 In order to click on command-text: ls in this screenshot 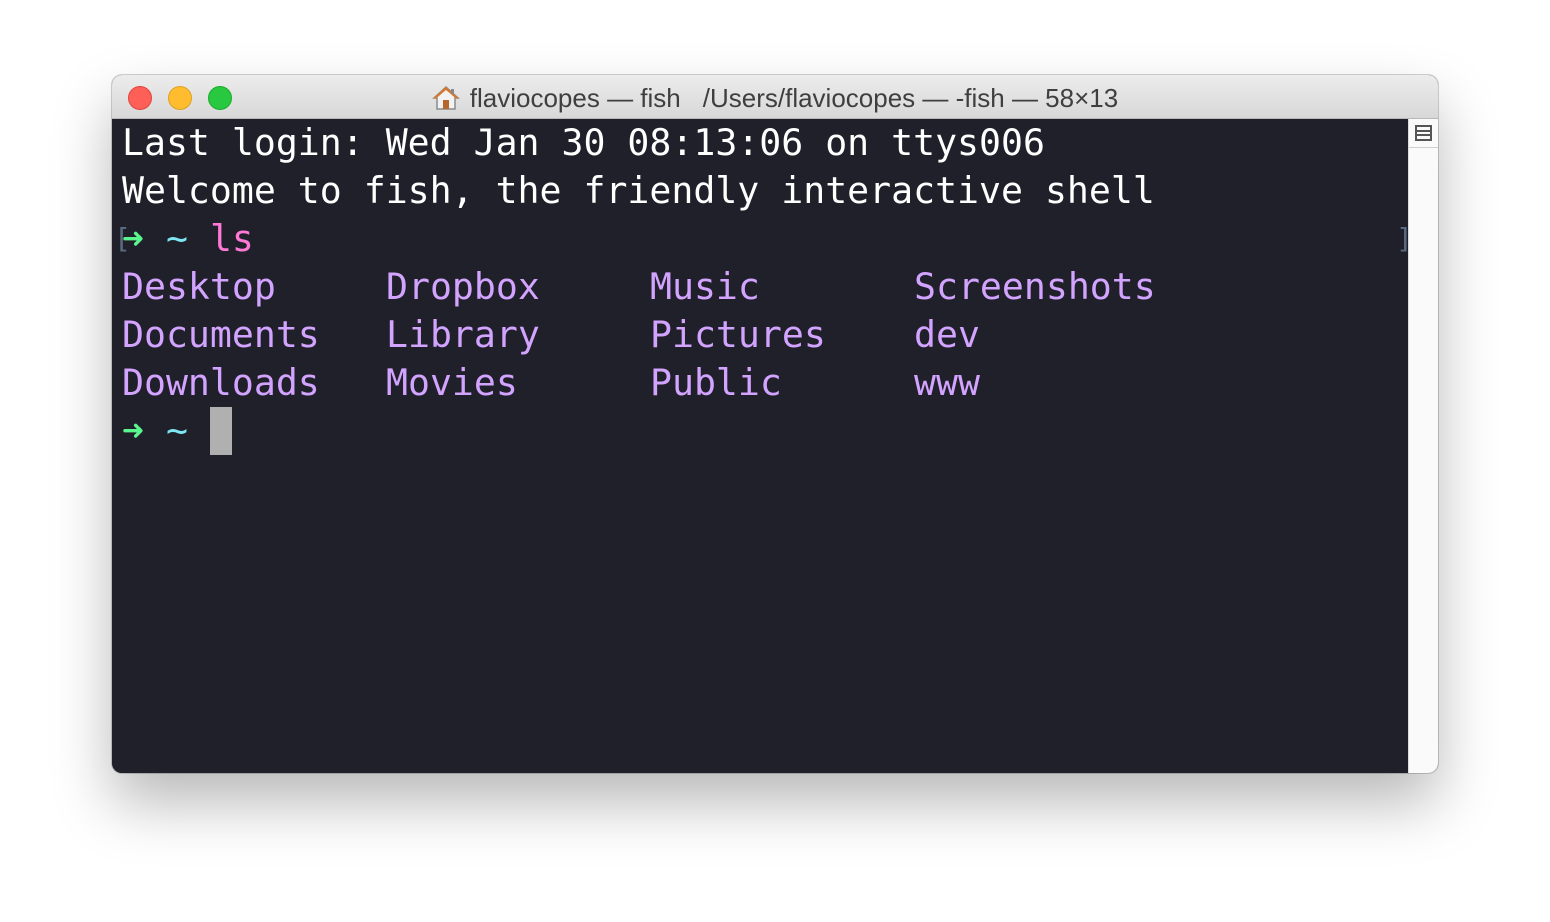, I will do `click(231, 238)`.